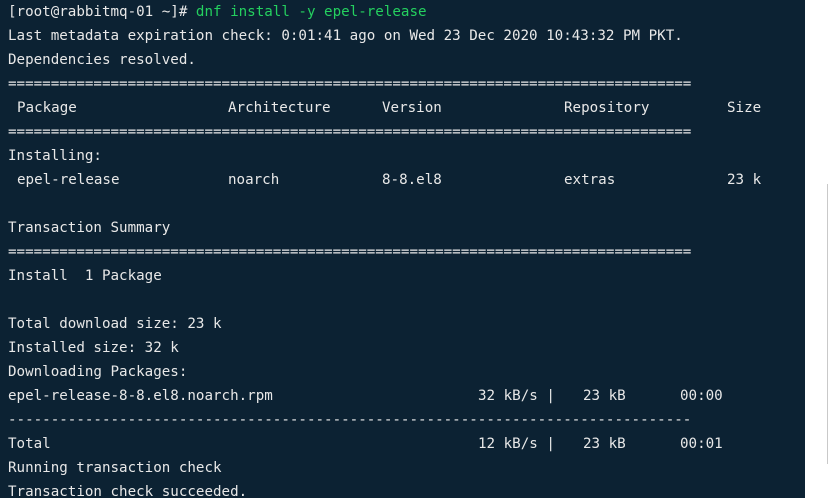 This screenshot has height=498, width=829. What do you see at coordinates (128, 491) in the screenshot?
I see `check-succeeded-line: Transaction check succeeded.` at bounding box center [128, 491].